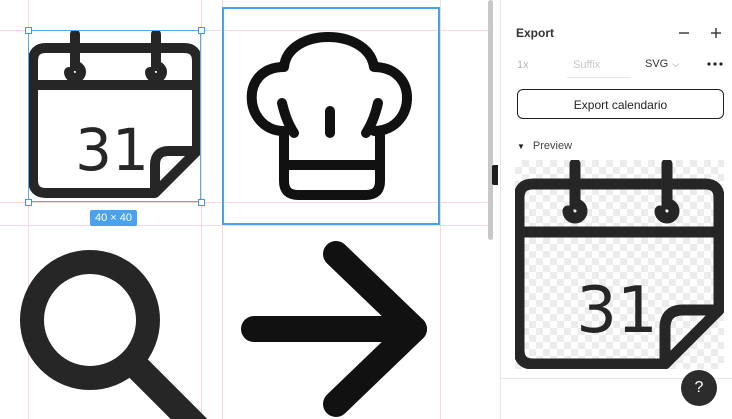  I want to click on format-select: SVG ⌵, so click(662, 64).